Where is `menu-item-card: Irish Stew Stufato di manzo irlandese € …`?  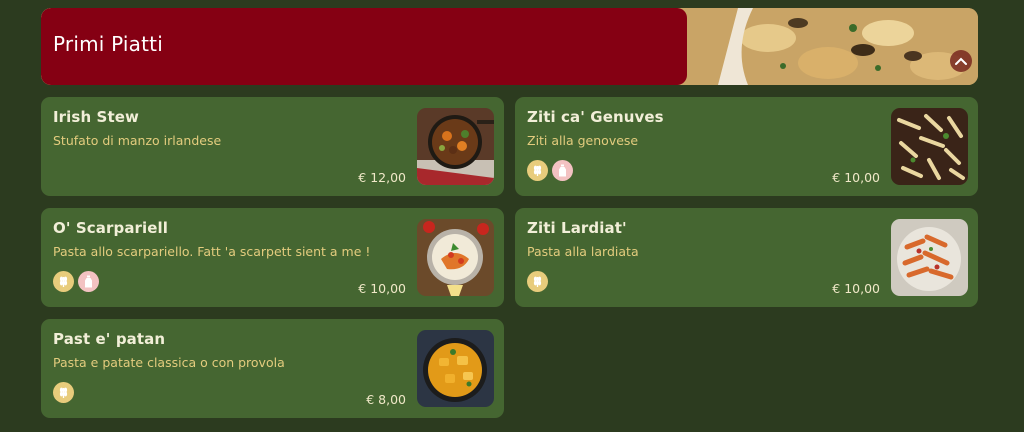
menu-item-card: Irish Stew Stufato di manzo irlandese € … is located at coordinates (272, 146).